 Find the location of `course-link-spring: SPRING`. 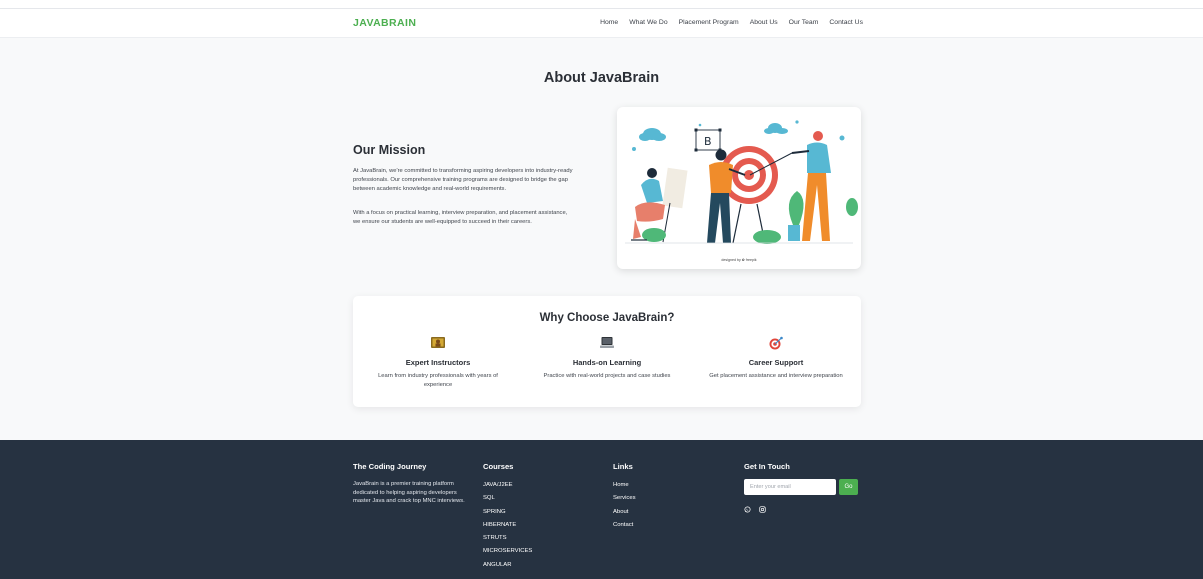

course-link-spring: SPRING is located at coordinates (507, 512).